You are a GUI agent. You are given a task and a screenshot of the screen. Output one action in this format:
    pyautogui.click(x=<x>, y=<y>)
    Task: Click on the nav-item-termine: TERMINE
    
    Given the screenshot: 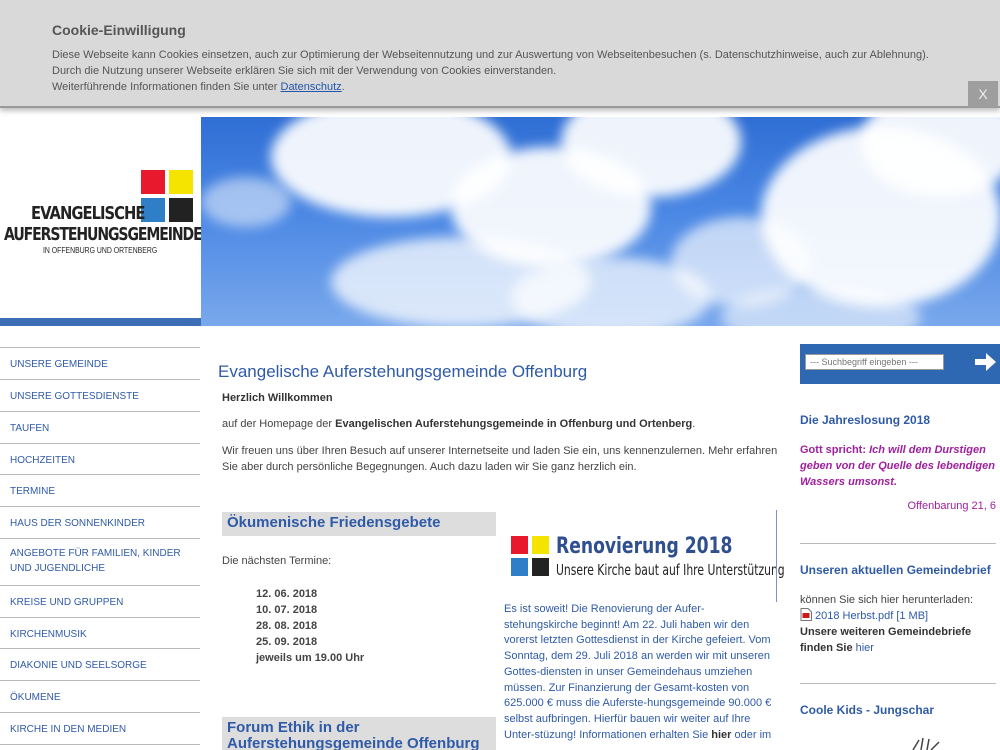 What is the action you would take?
    pyautogui.click(x=100, y=491)
    